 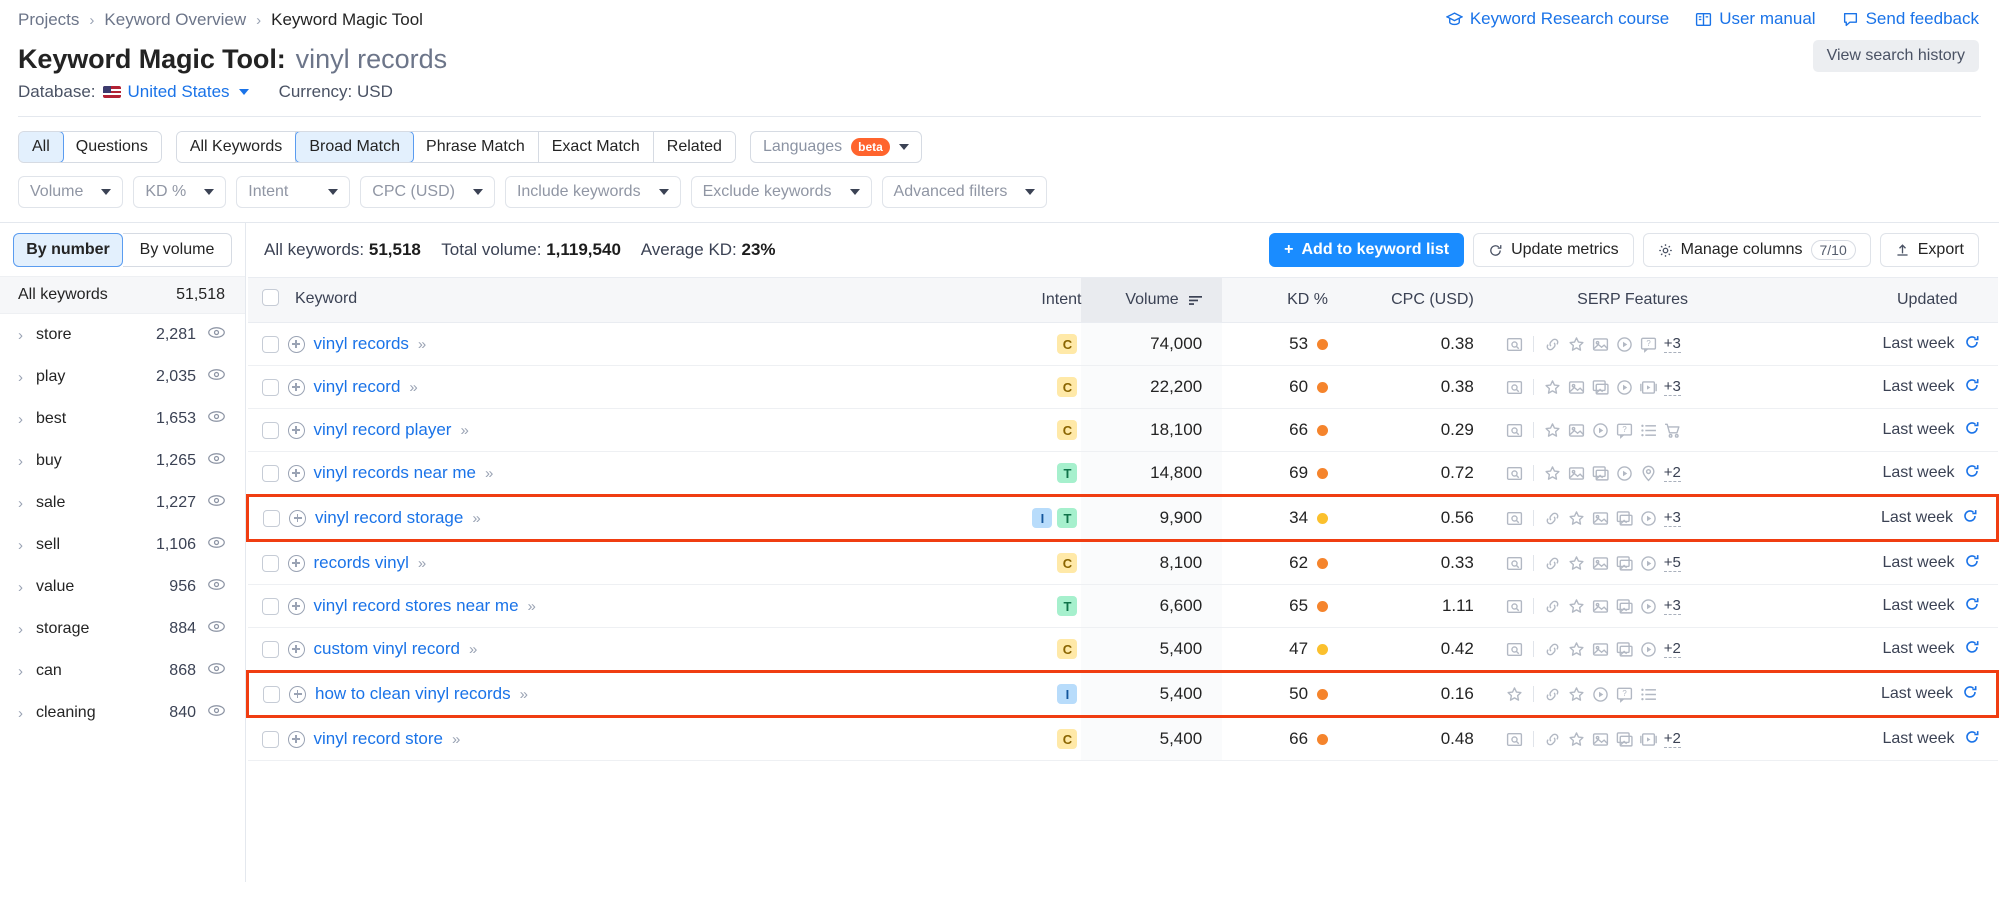 I want to click on intent-badge-I: I, so click(x=1042, y=518).